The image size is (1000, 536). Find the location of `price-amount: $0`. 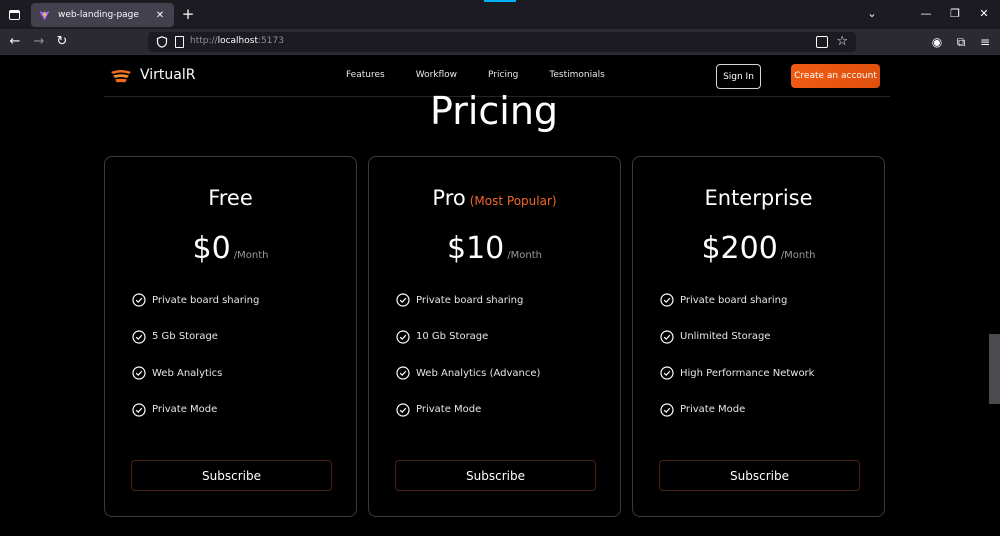

price-amount: $0 is located at coordinates (211, 248).